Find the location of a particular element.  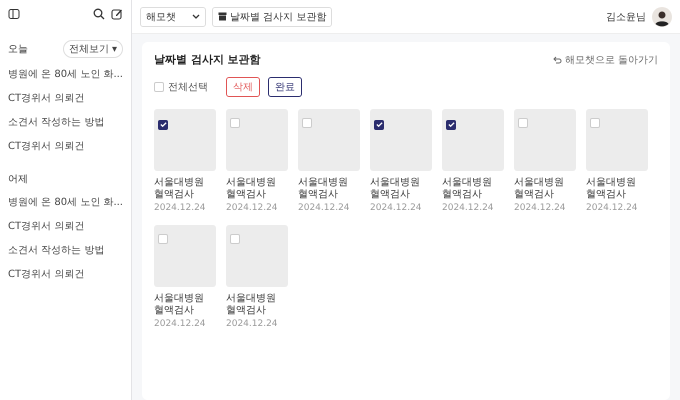

chevron-icon is located at coordinates (196, 17).